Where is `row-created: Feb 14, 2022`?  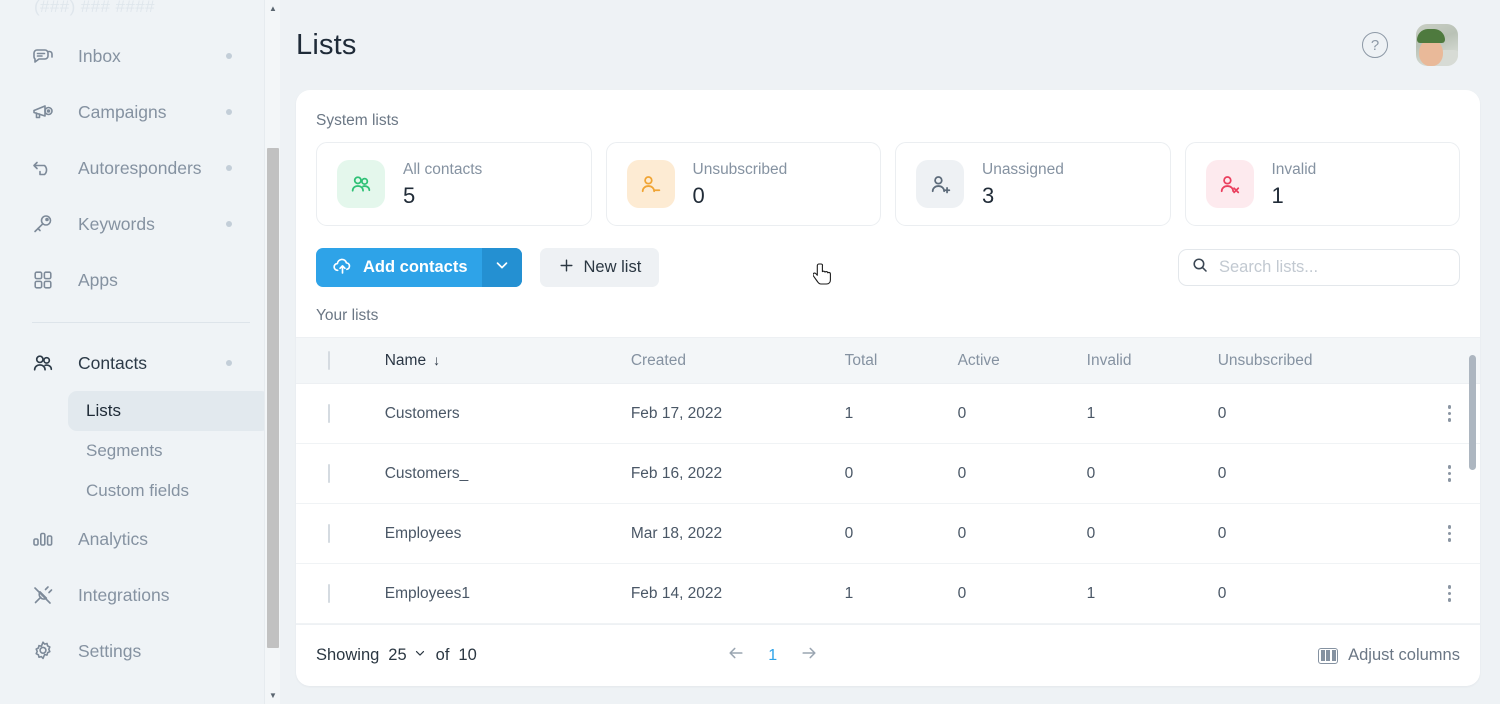
row-created: Feb 14, 2022 is located at coordinates (737, 593).